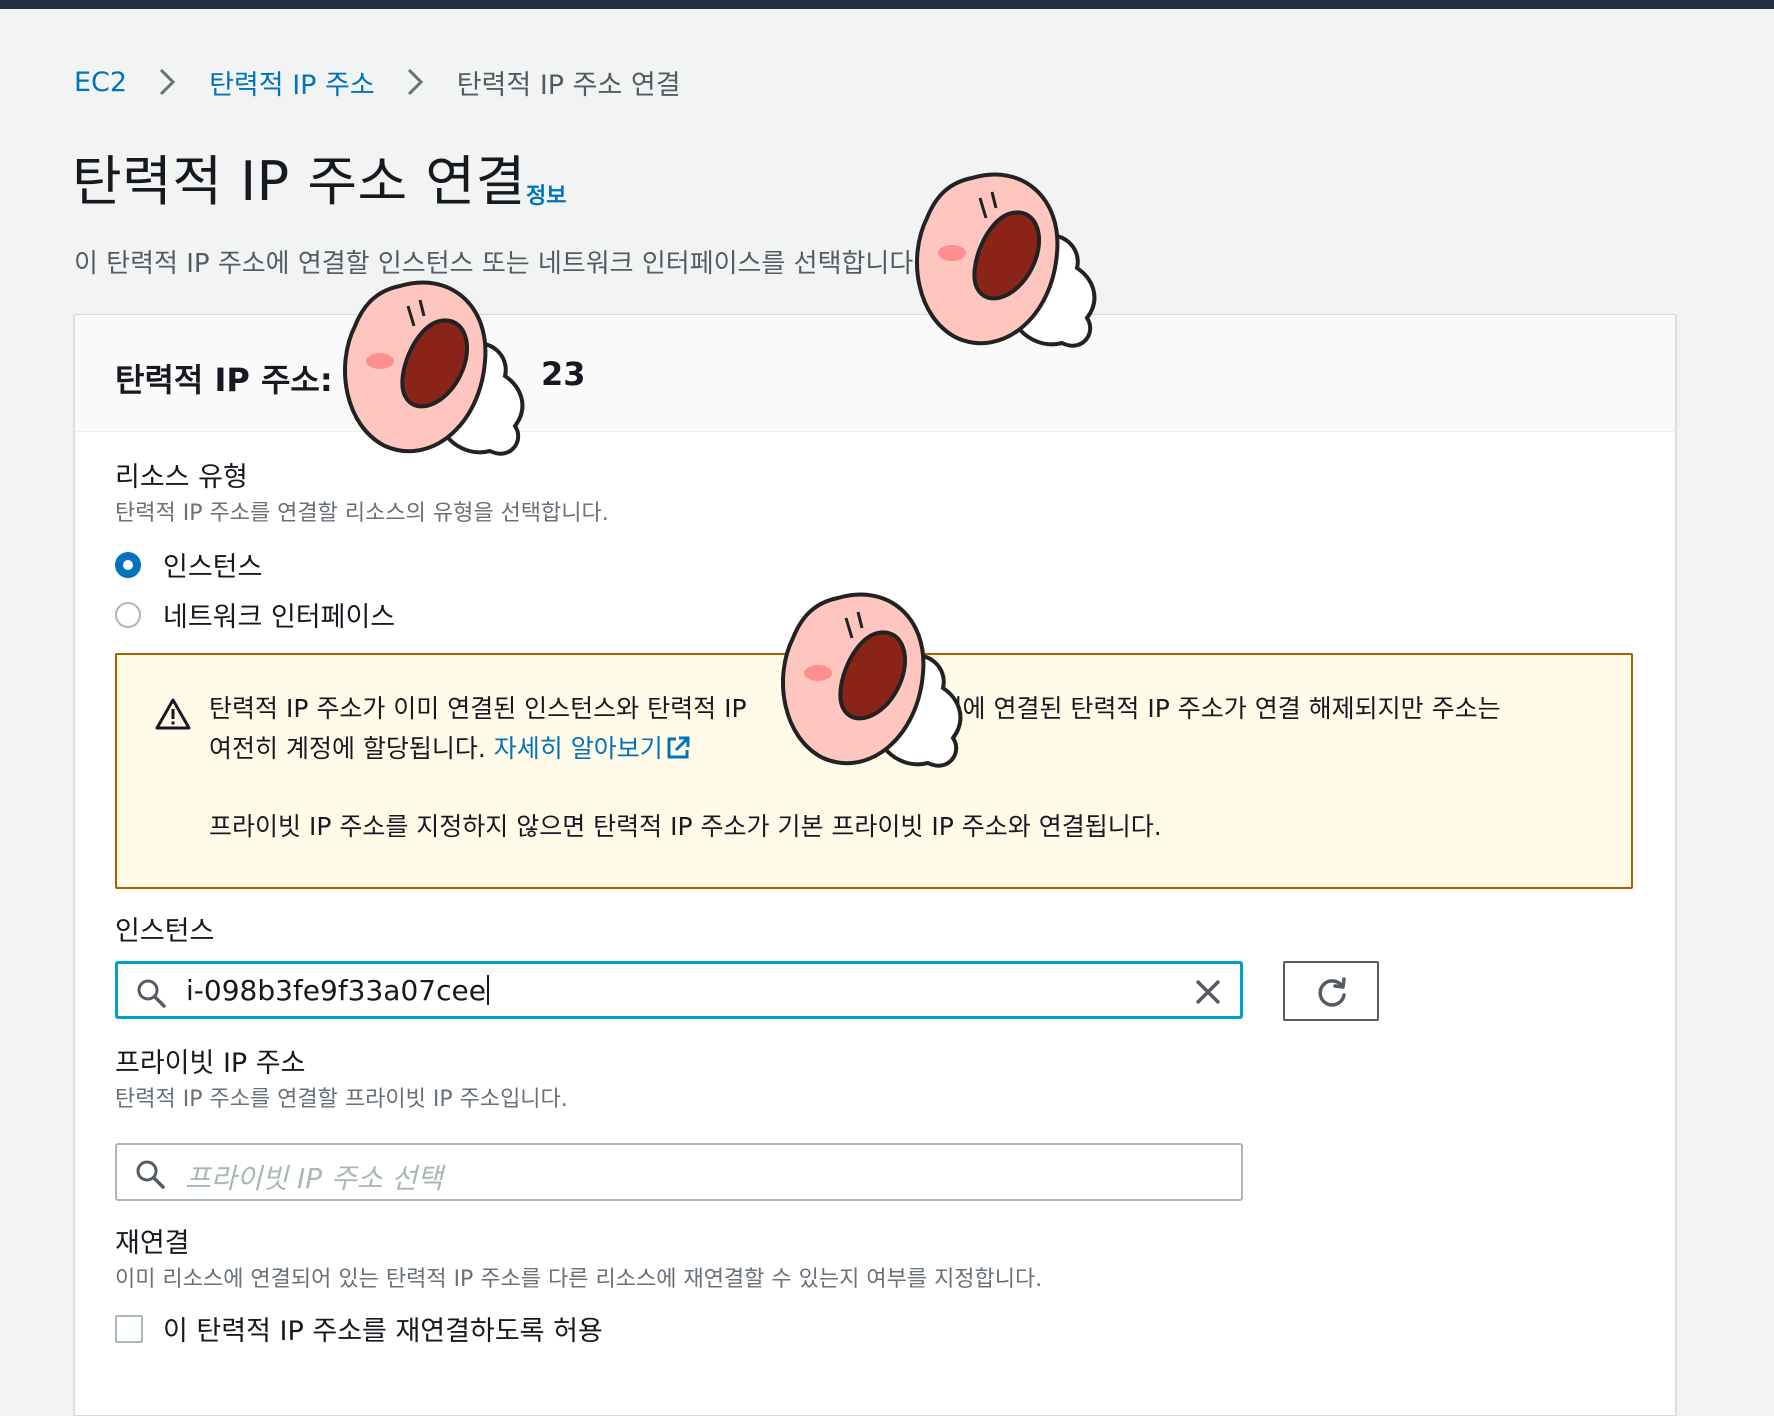 The image size is (1774, 1416). Describe the element at coordinates (478, 708) in the screenshot. I see `alert-text-start: 탄력적 IP 주소가 이미 연결된 인스턴스와 탄력적 IP` at that location.